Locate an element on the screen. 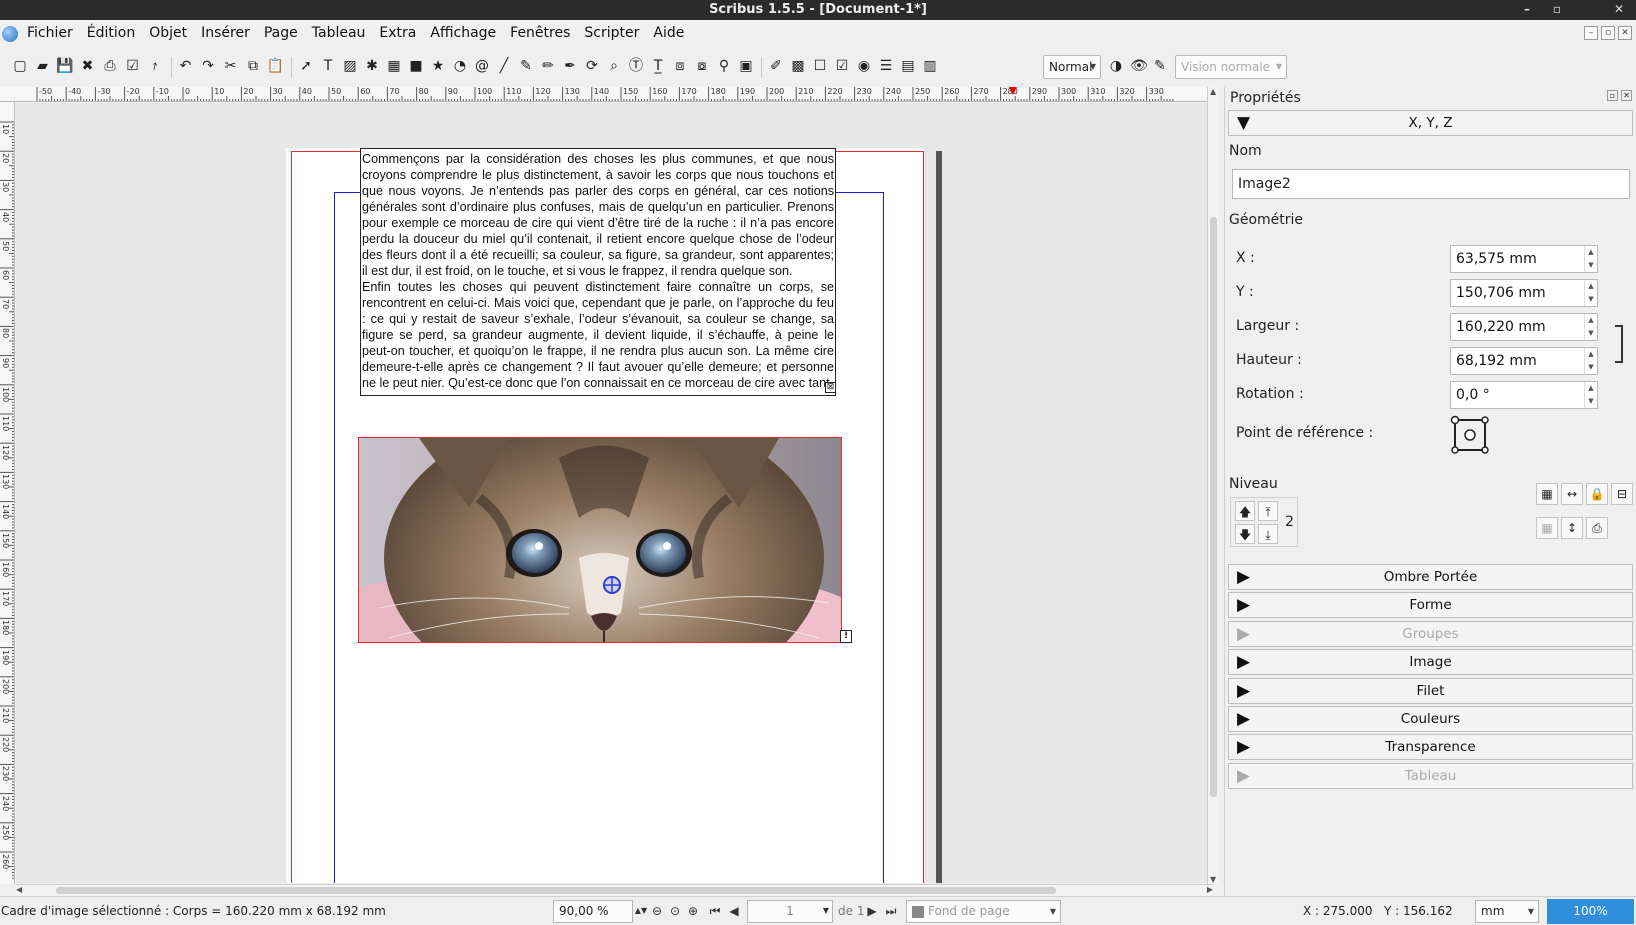 The image size is (1636, 925). height-field: 68,192 mm ▲ ▼ is located at coordinates (1524, 361).